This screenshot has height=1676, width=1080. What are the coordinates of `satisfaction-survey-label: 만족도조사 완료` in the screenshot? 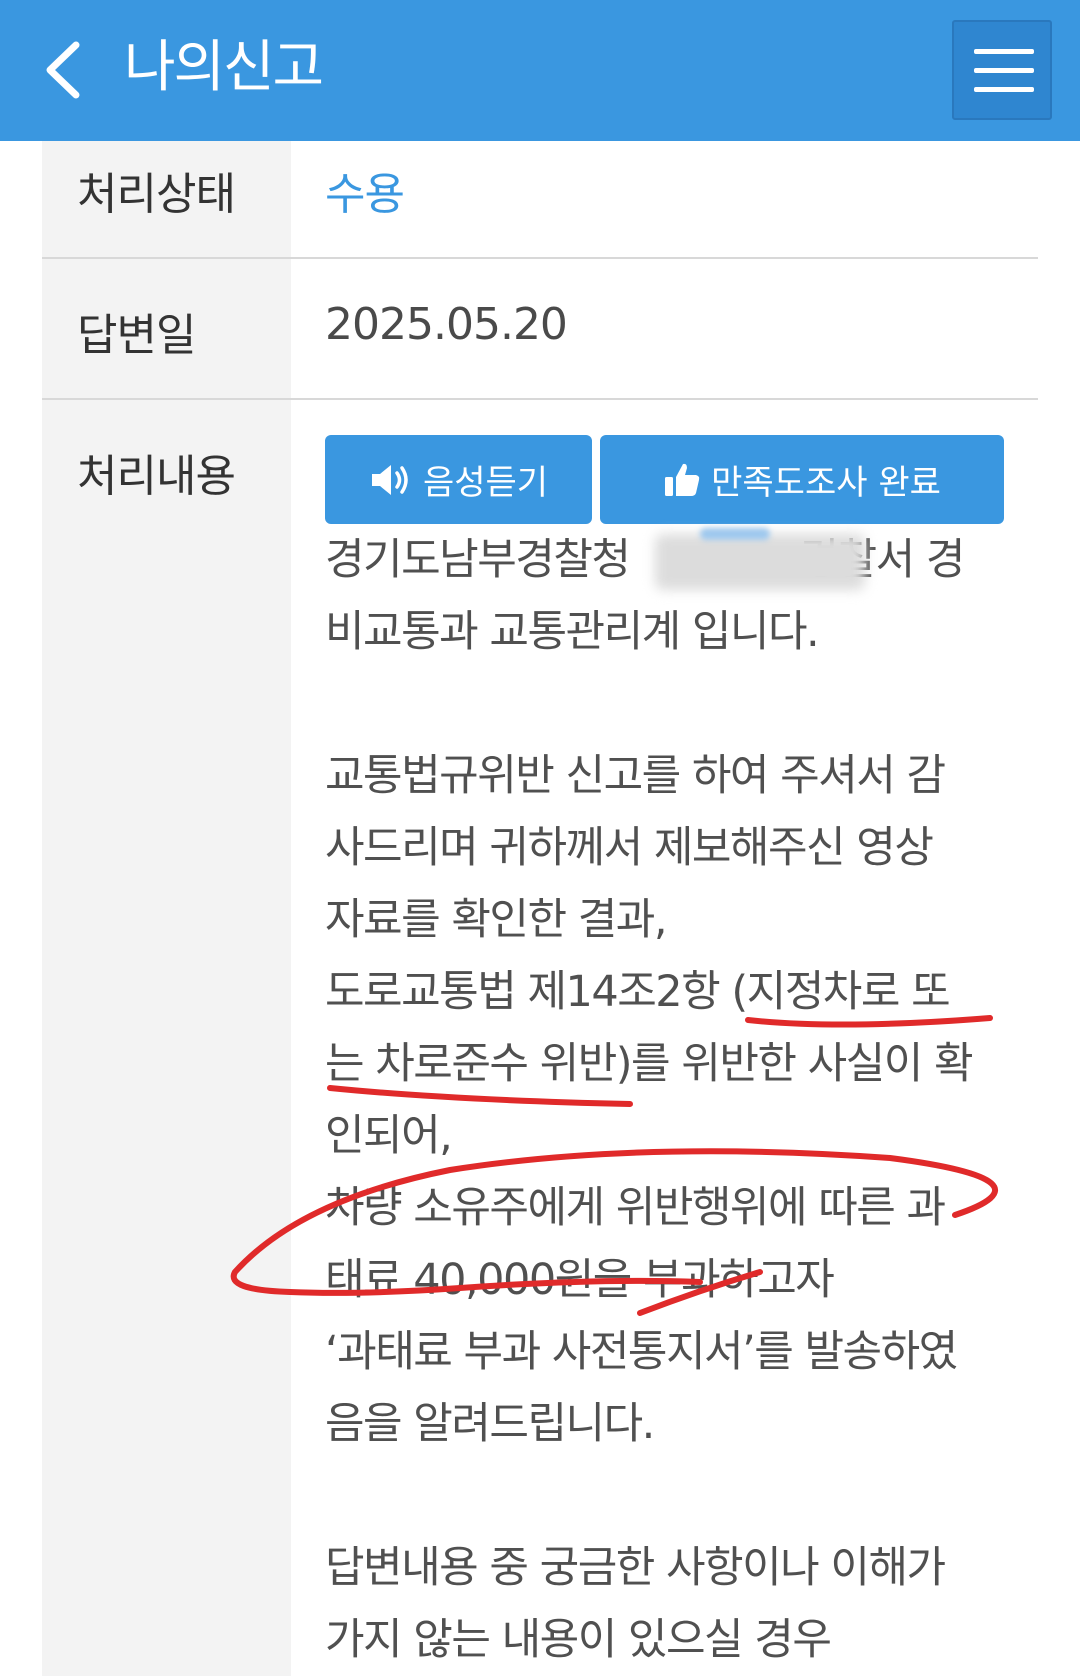 It's located at (826, 483).